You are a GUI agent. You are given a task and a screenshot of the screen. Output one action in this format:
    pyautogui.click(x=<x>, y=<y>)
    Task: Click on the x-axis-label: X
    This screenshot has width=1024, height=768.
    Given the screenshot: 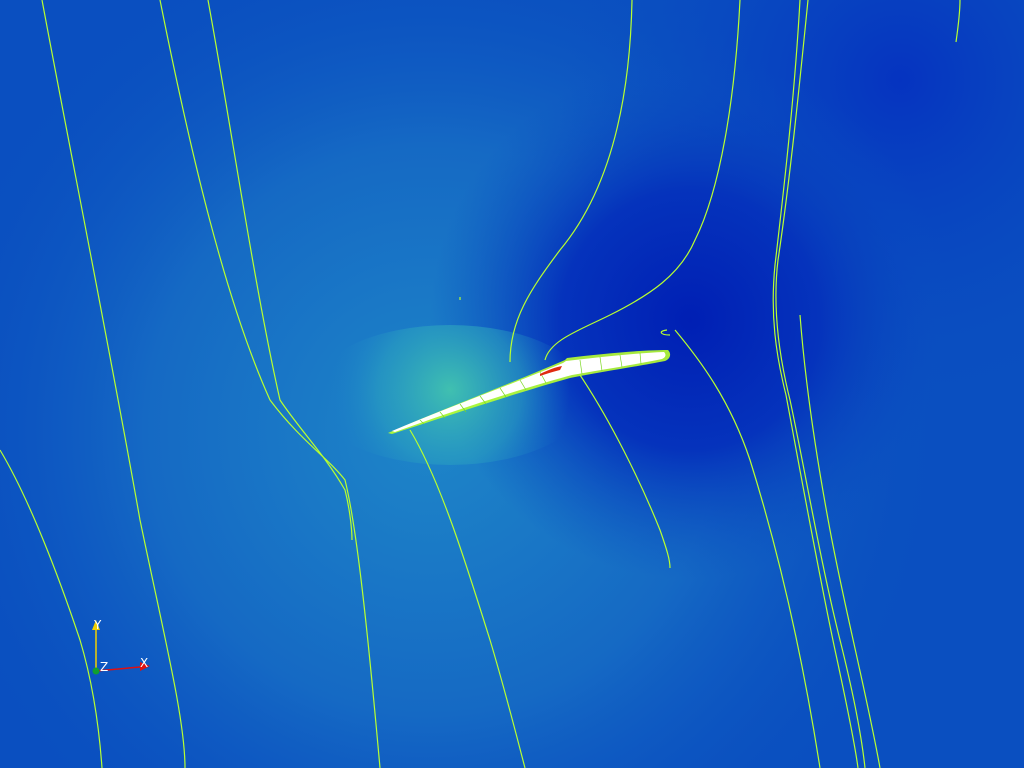 What is the action you would take?
    pyautogui.click(x=144, y=663)
    